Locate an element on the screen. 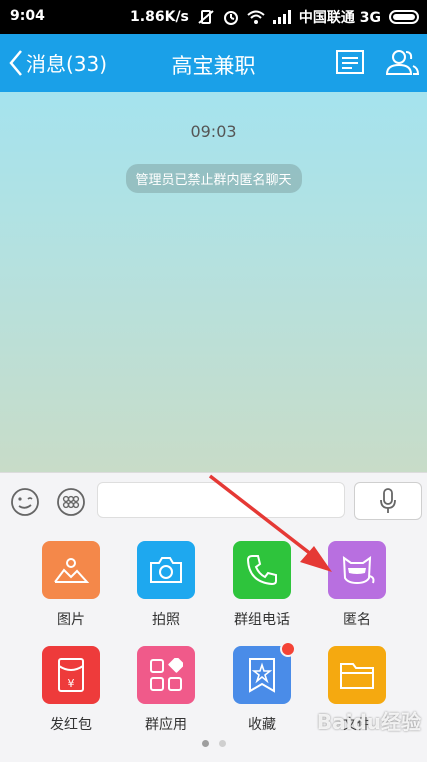  carrier-label: 中国联通 3G is located at coordinates (339, 18).